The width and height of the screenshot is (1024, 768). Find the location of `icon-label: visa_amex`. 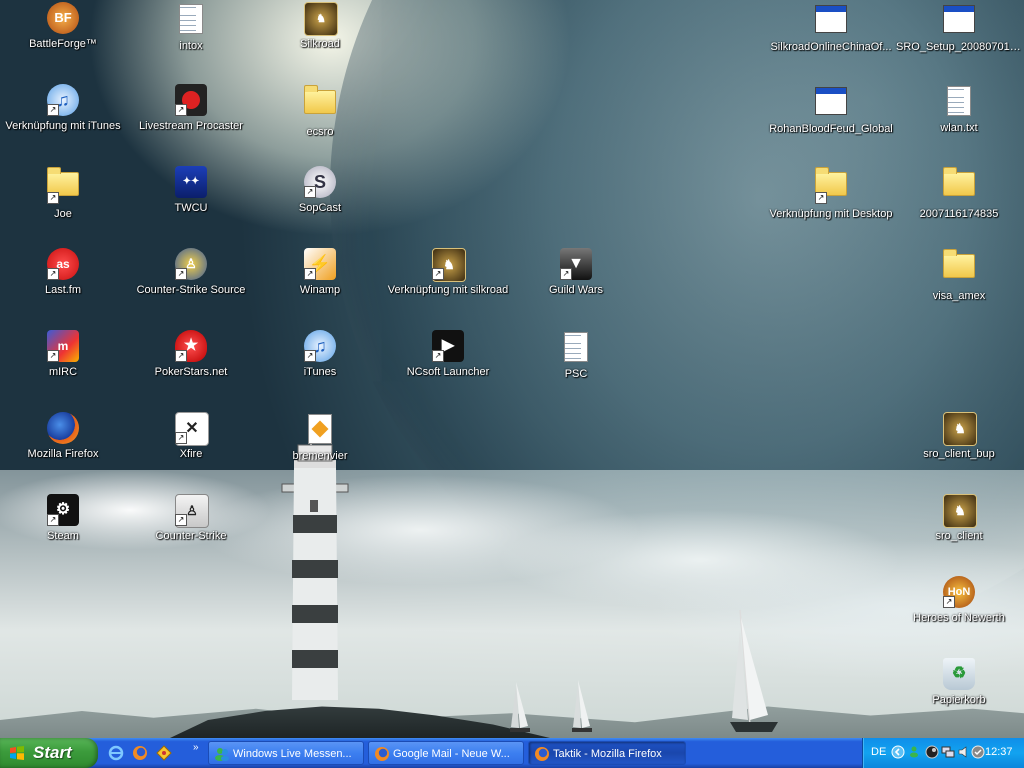

icon-label: visa_amex is located at coordinates (959, 296).